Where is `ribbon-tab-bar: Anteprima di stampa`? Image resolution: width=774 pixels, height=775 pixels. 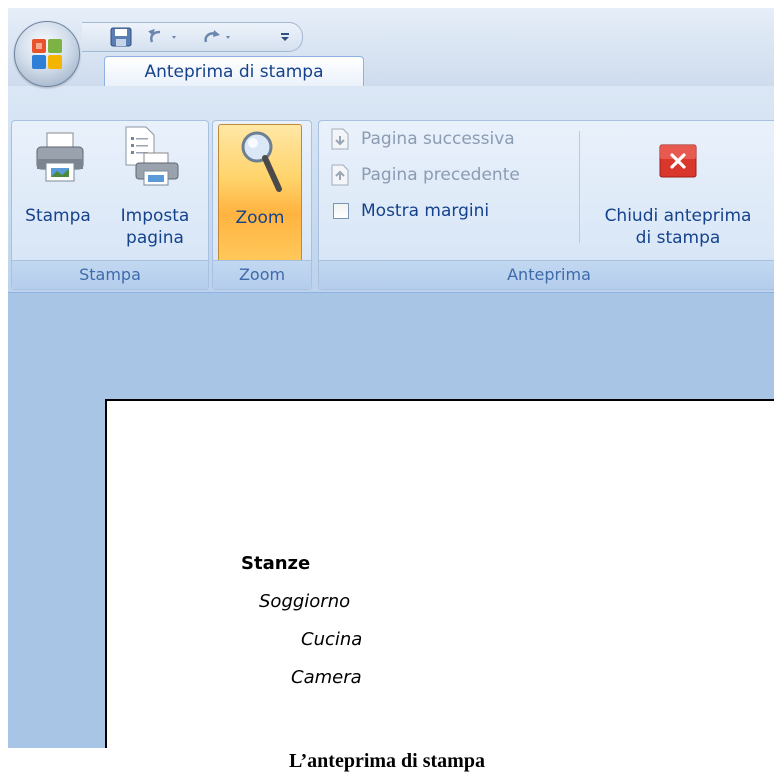
ribbon-tab-bar: Anteprima di stampa is located at coordinates (391, 72).